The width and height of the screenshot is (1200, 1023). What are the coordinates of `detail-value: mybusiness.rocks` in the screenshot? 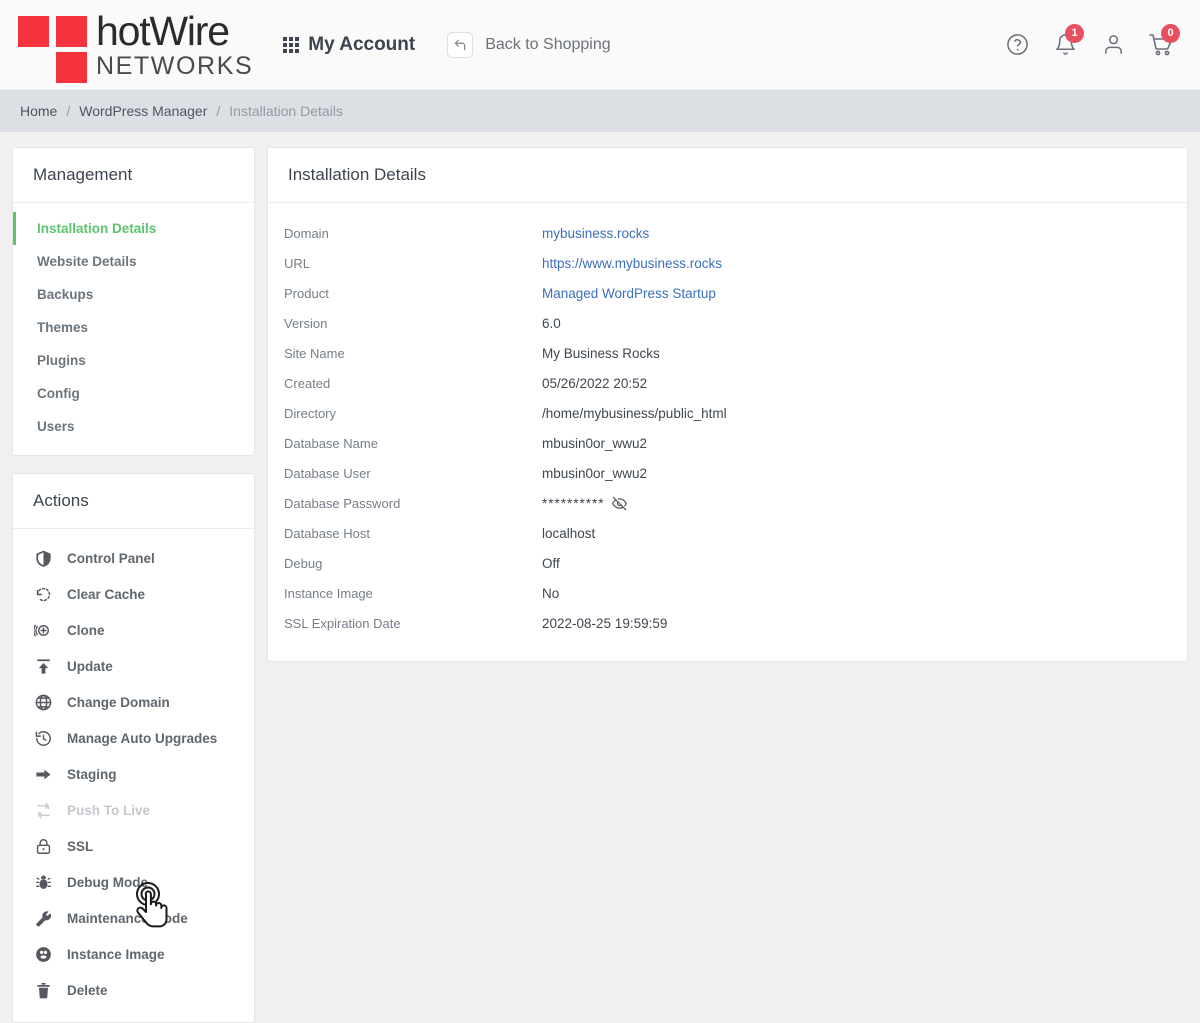 It's located at (595, 233).